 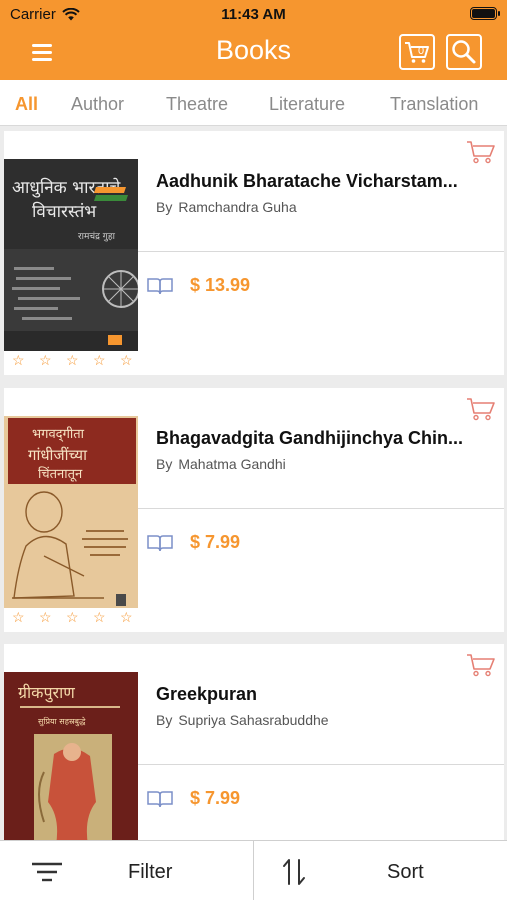 I want to click on sort-button: Sort, so click(x=380, y=870).